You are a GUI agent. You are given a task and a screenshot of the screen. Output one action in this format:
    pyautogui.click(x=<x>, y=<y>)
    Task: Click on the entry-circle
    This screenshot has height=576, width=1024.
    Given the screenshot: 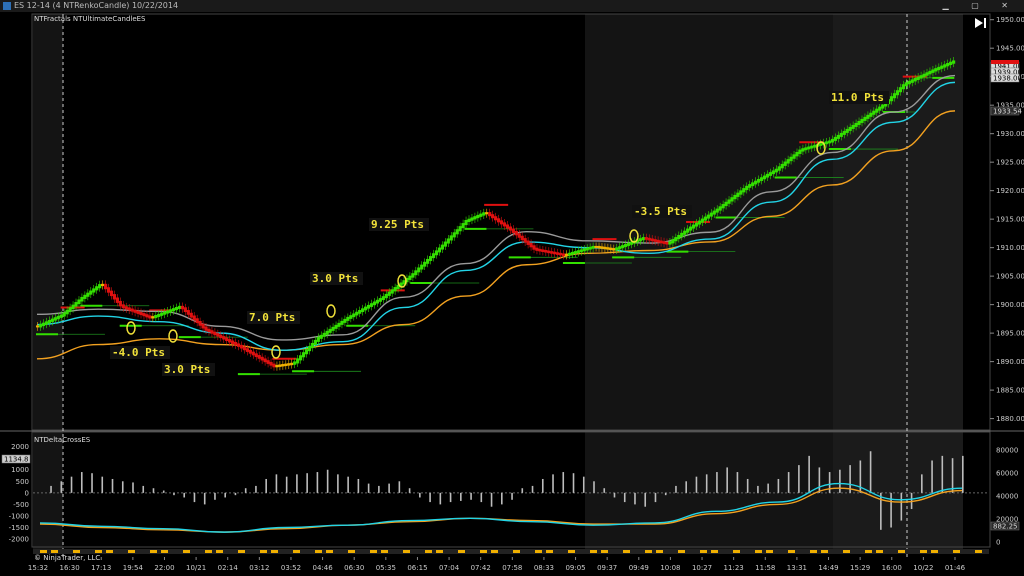 What is the action you would take?
    pyautogui.click(x=331, y=311)
    